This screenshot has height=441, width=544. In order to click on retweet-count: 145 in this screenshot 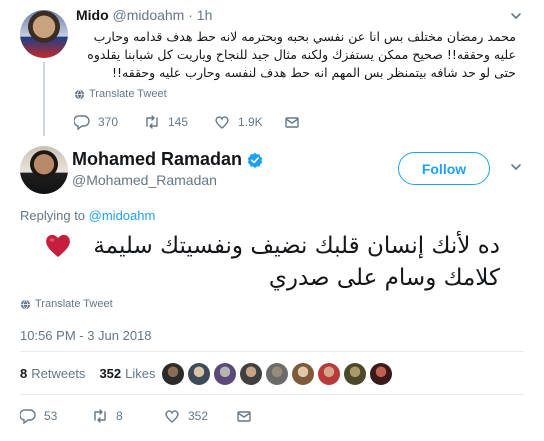, I will do `click(178, 122)`.